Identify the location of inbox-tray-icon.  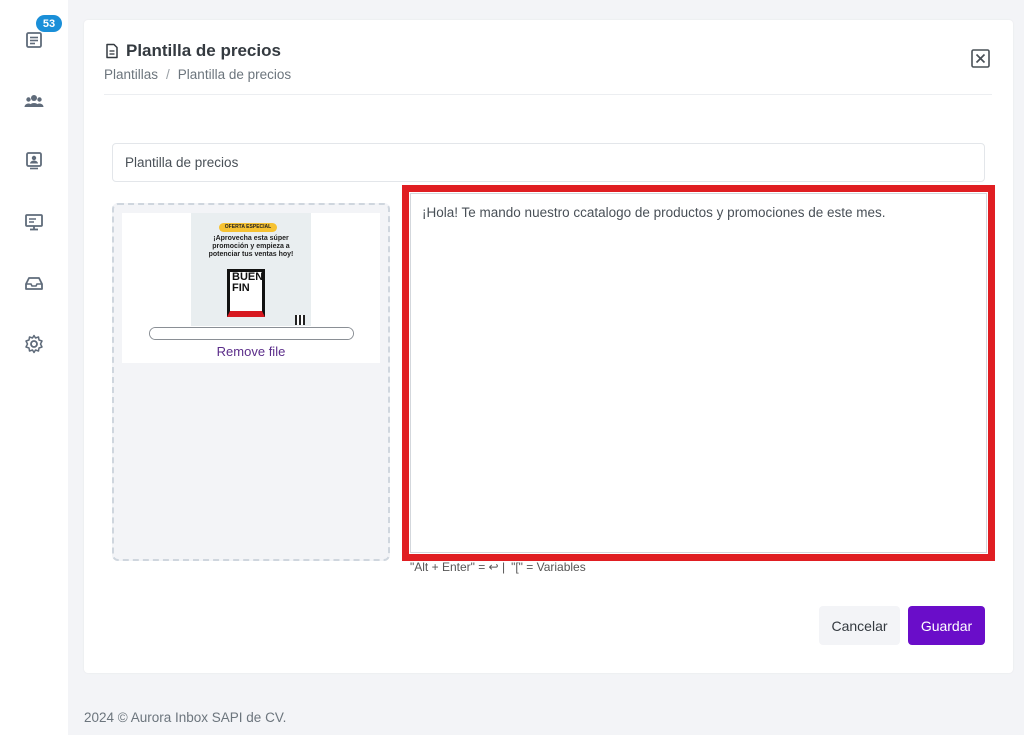
(34, 283).